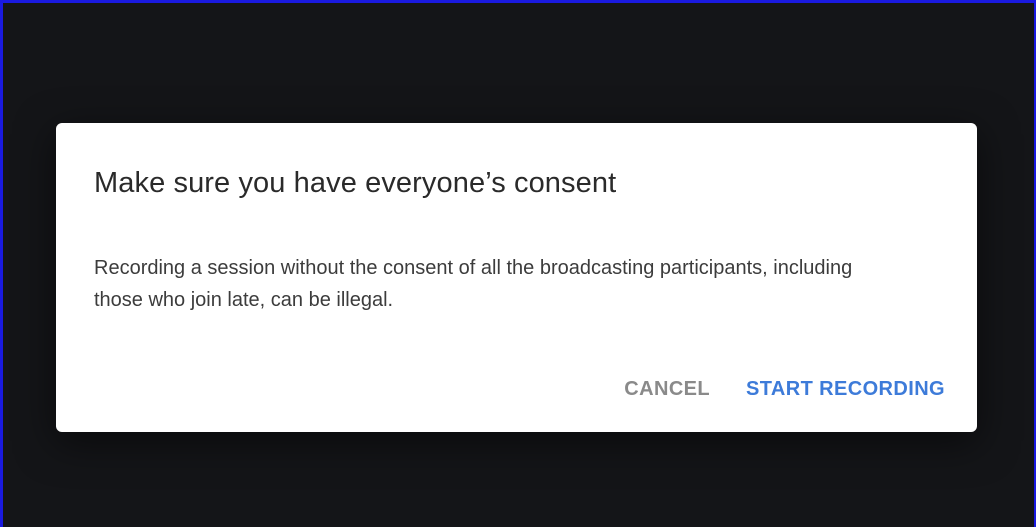  What do you see at coordinates (667, 389) in the screenshot?
I see `cancel-button: CANCEL` at bounding box center [667, 389].